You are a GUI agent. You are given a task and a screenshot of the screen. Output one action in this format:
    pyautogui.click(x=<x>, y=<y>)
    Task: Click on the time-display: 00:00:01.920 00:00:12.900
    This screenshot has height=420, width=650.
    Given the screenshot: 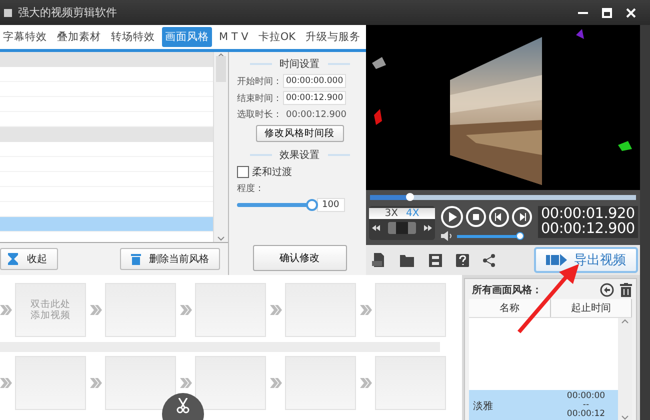 What is the action you would take?
    pyautogui.click(x=588, y=222)
    